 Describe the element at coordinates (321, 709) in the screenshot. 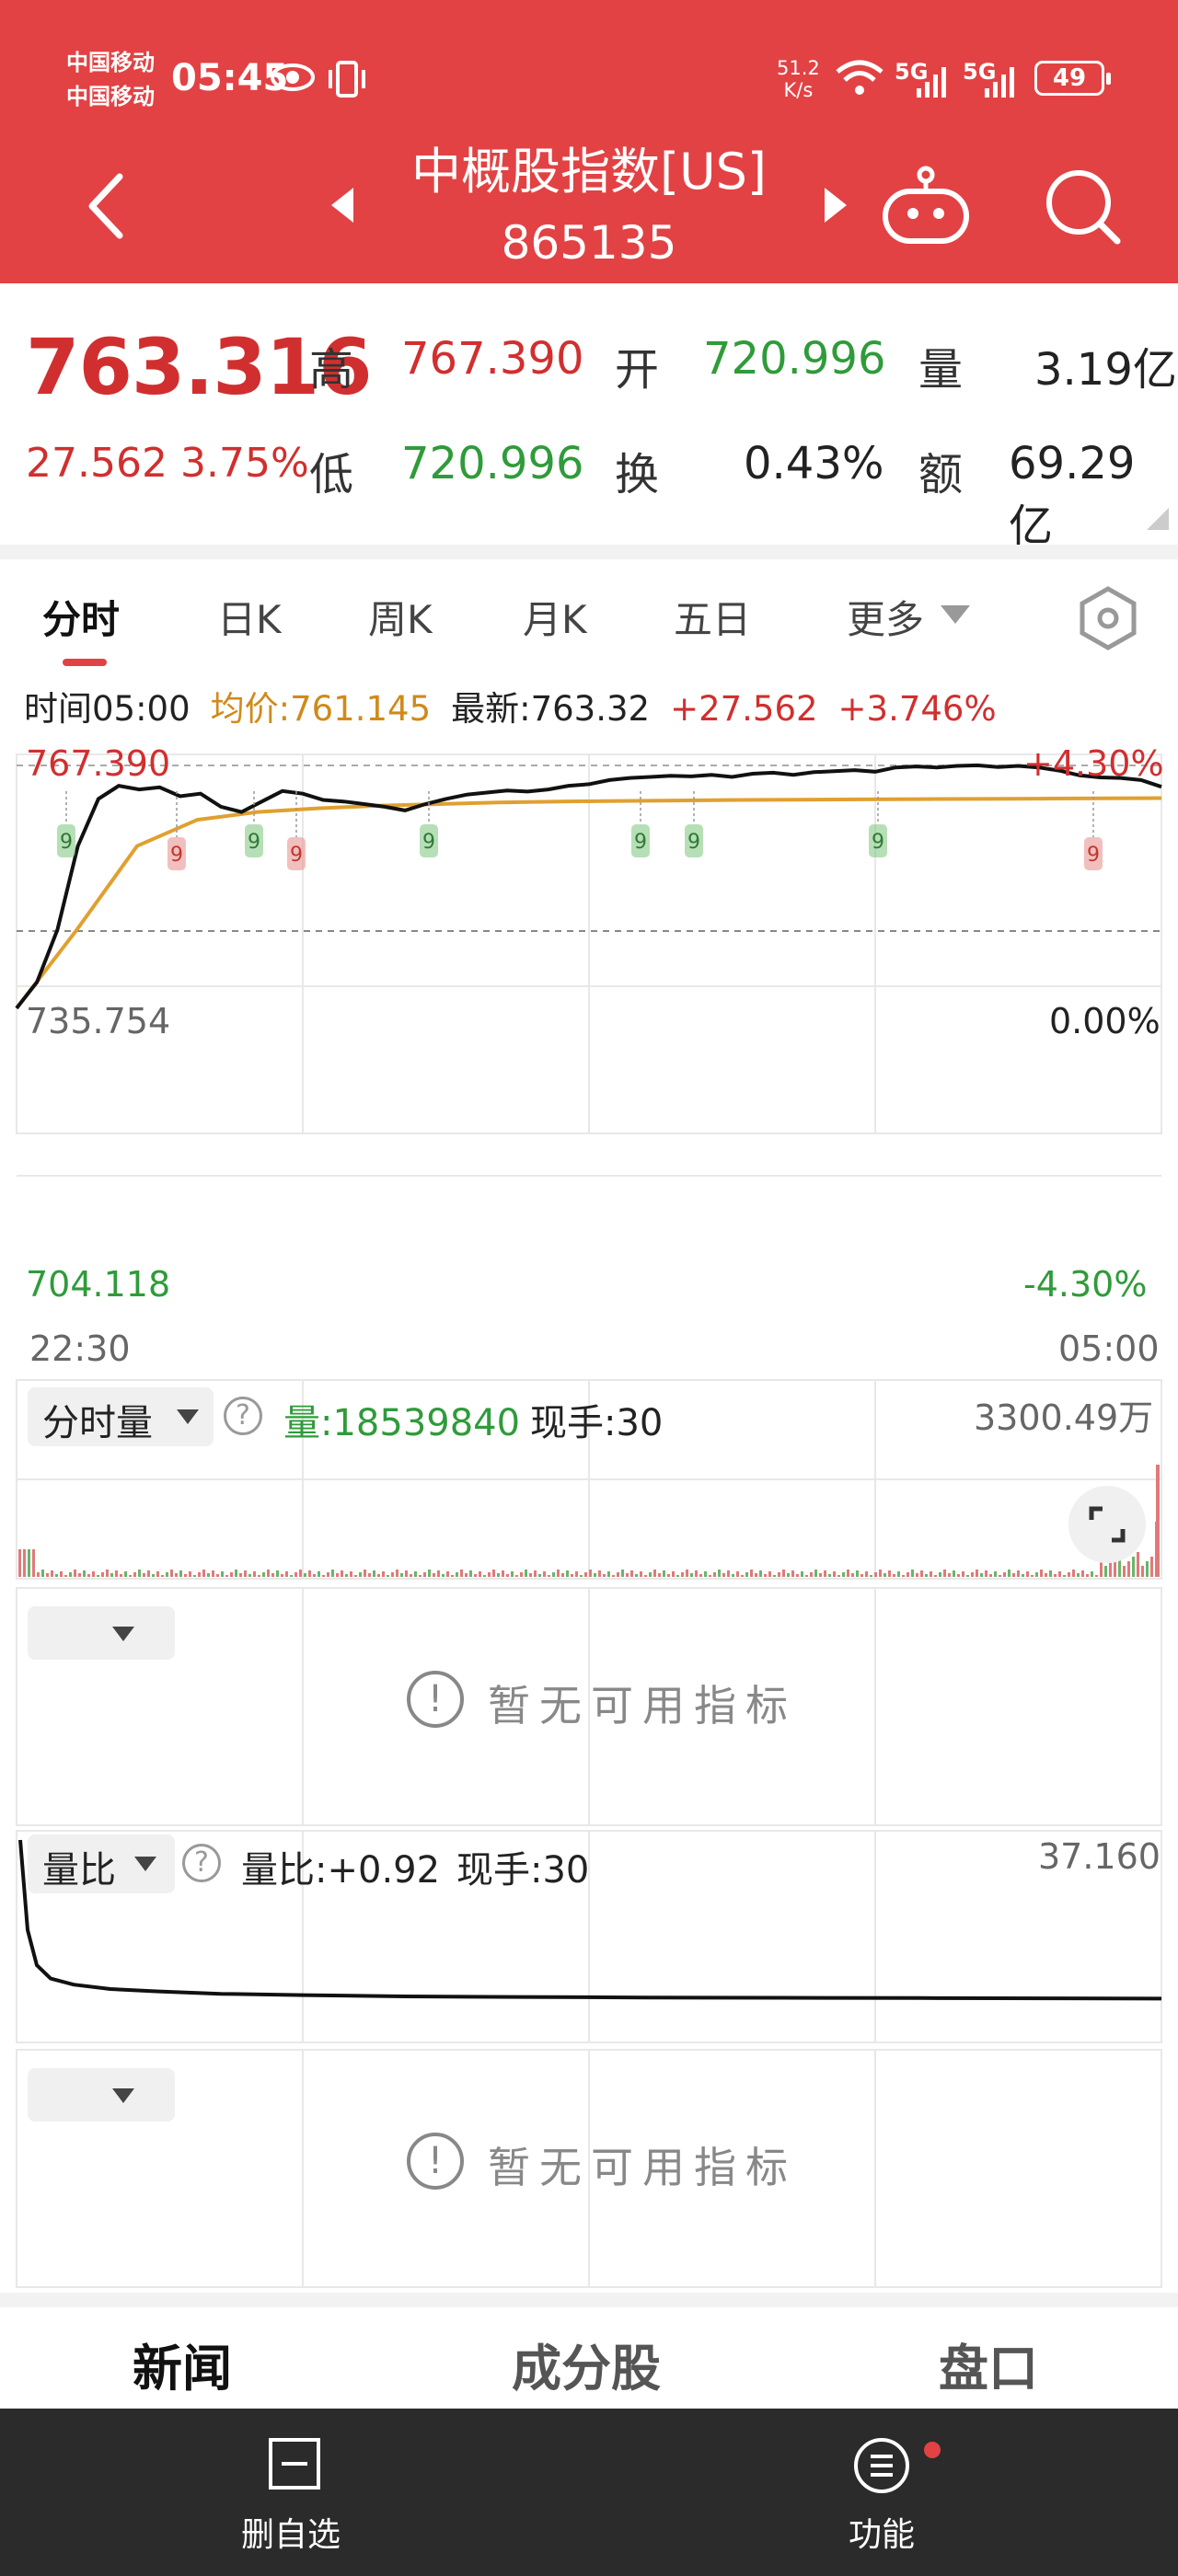

I see `info-avg-price: 均价:761.145` at that location.